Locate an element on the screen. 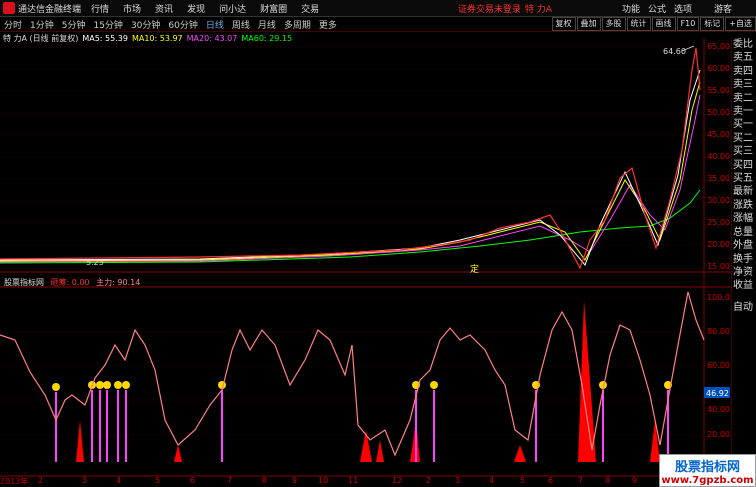 The height and width of the screenshot is (487, 756). side-outer: 外盘 is located at coordinates (744, 245).